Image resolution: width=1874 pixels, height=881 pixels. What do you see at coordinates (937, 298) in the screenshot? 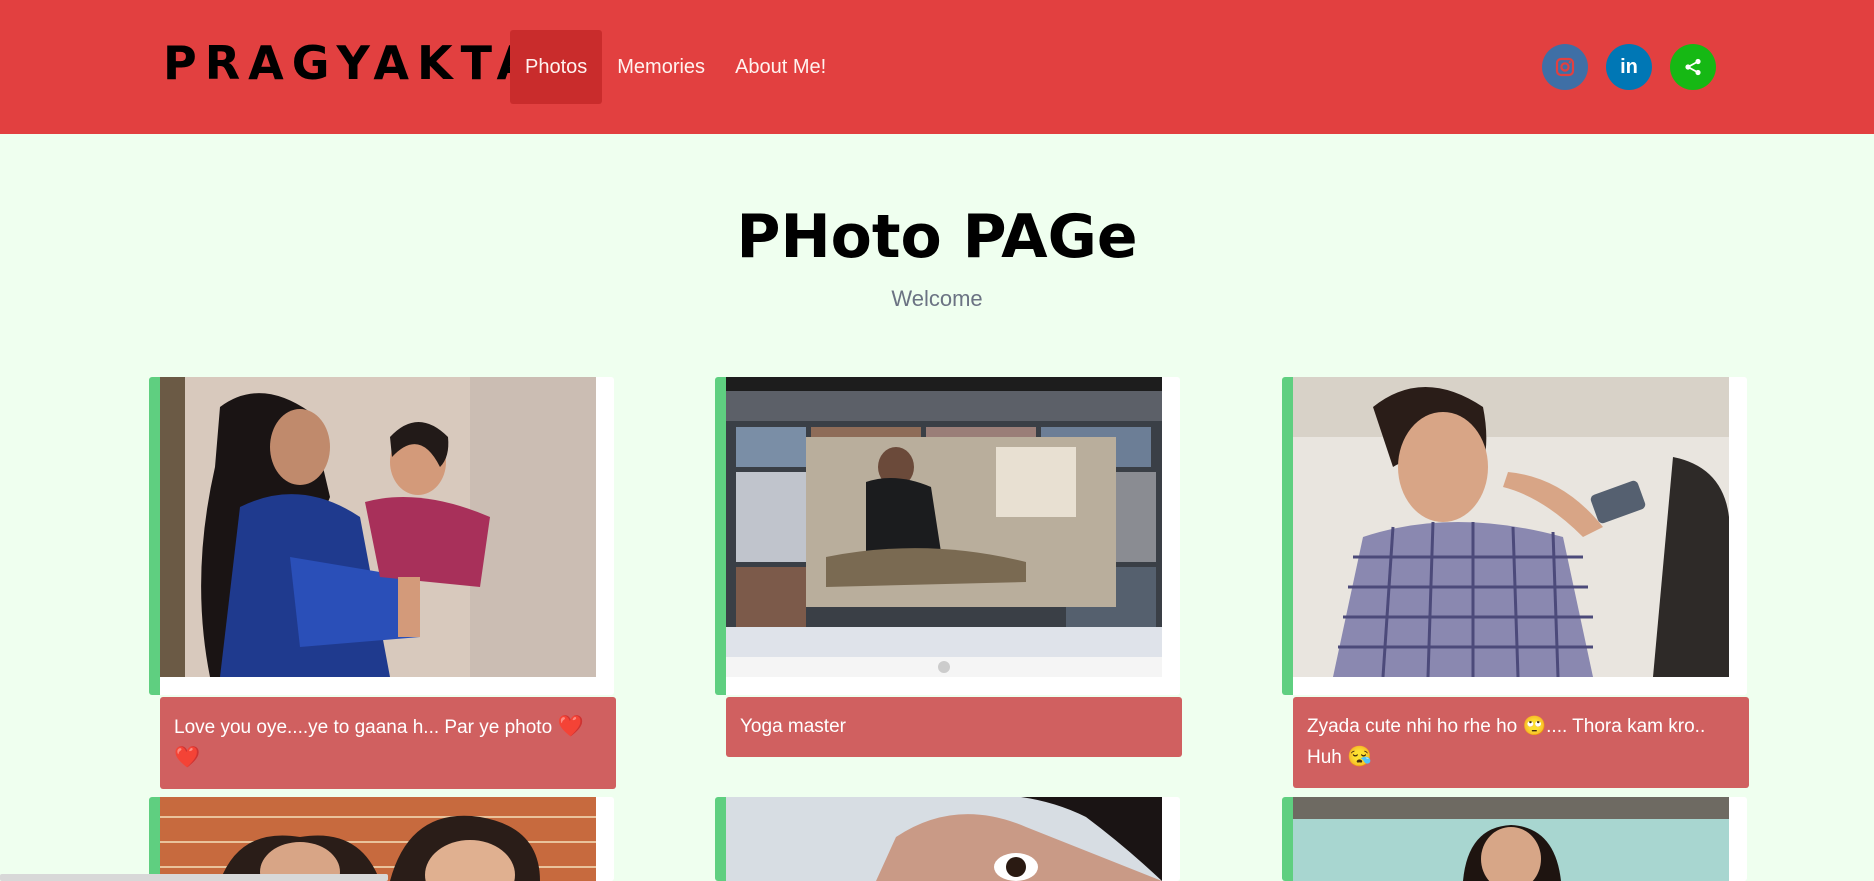
I see `page-subtitle: Welcome` at bounding box center [937, 298].